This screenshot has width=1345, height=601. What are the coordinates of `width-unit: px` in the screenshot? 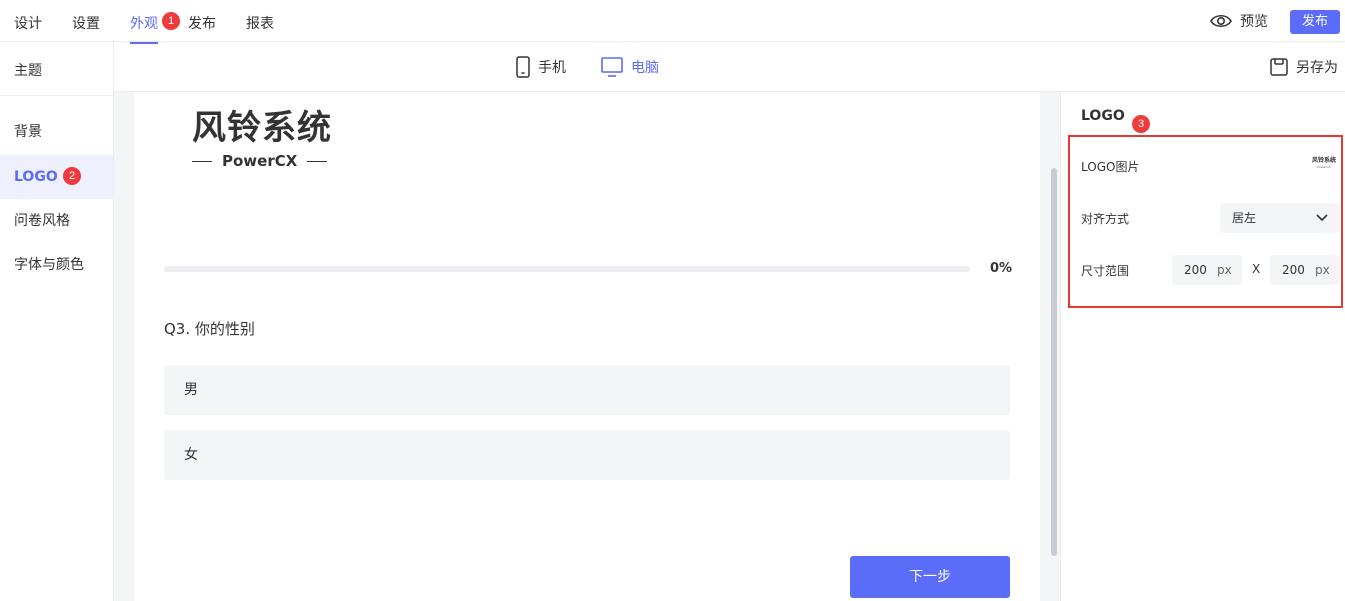 It's located at (1224, 270).